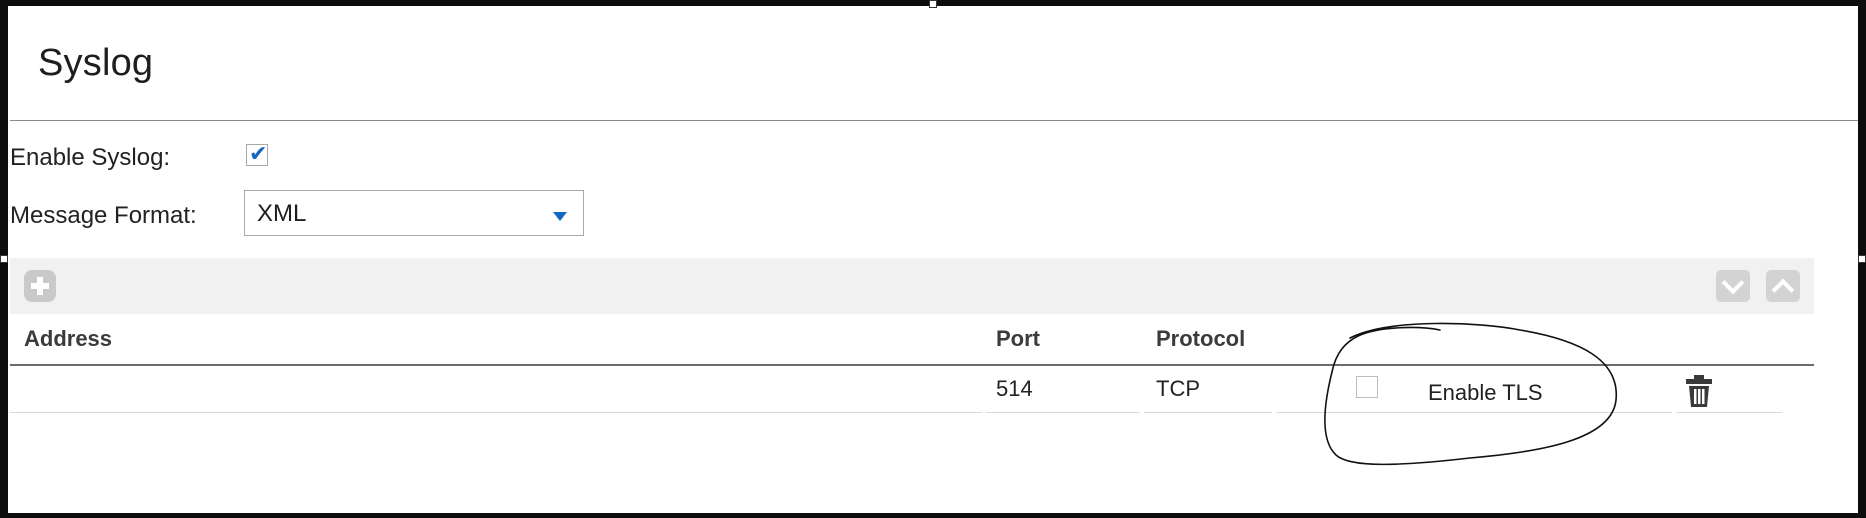 This screenshot has height=518, width=1866. Describe the element at coordinates (1733, 283) in the screenshot. I see `chevron-down-icon` at that location.